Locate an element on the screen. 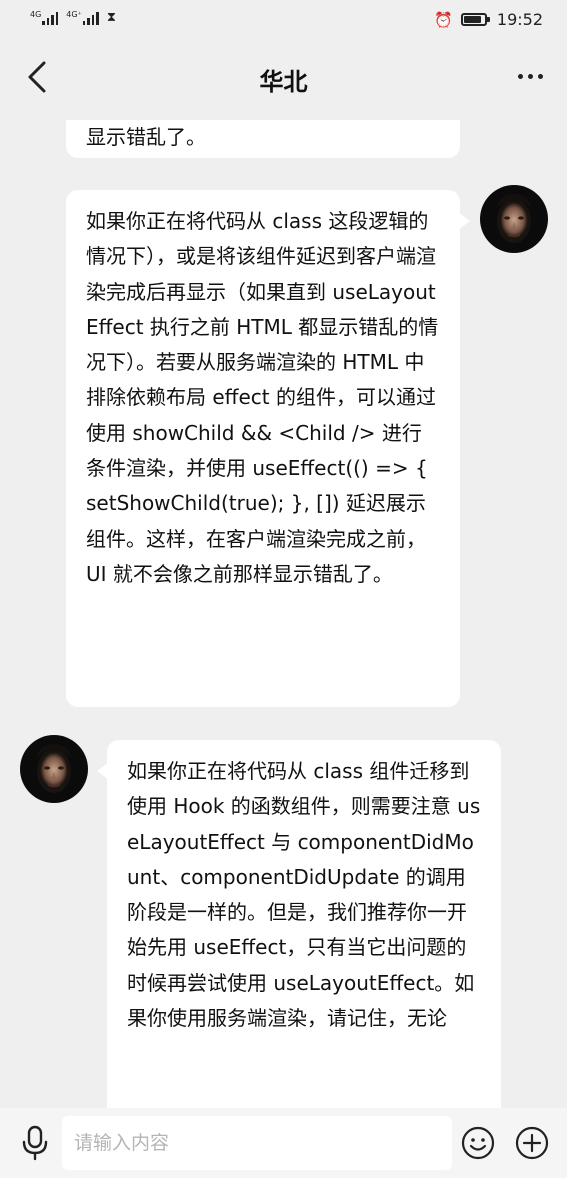  status-right: ⏰ 19:52 is located at coordinates (488, 19).